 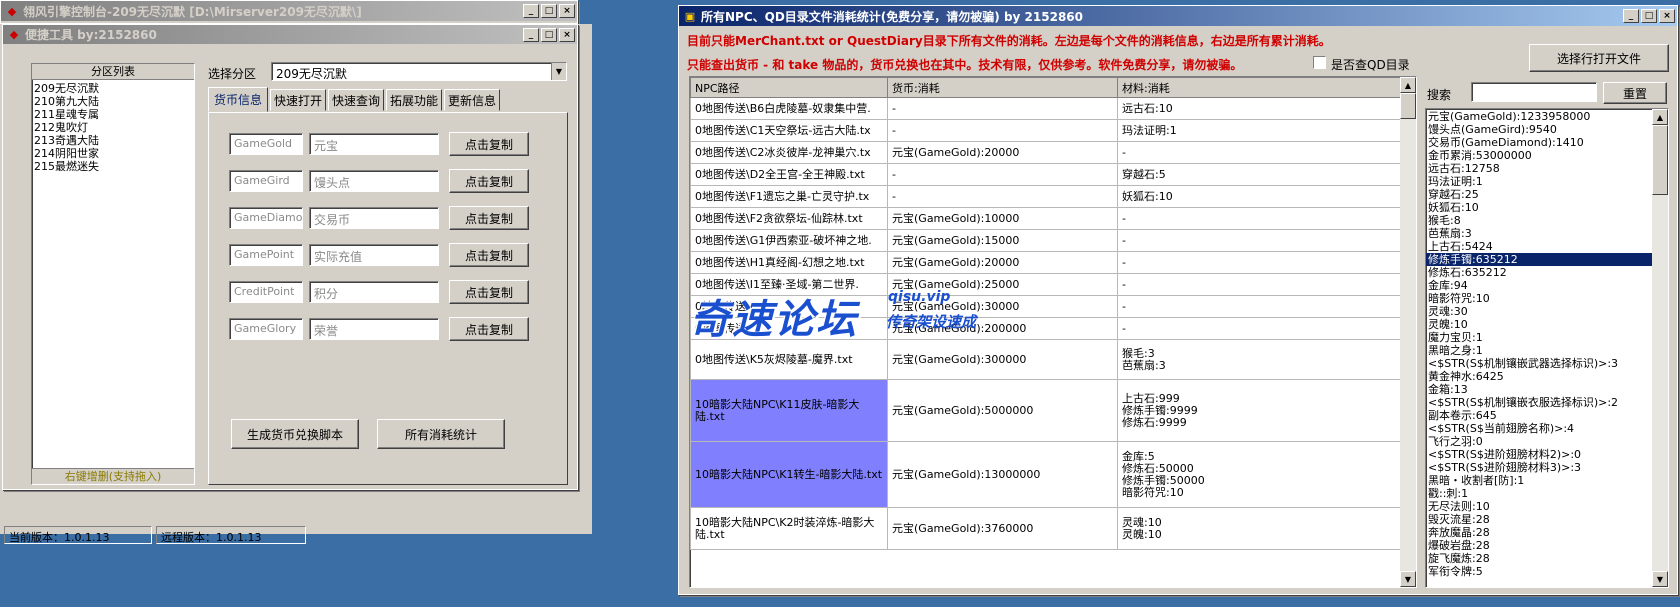 I want to click on currency-name-field: 实际充值, so click(x=374, y=255).